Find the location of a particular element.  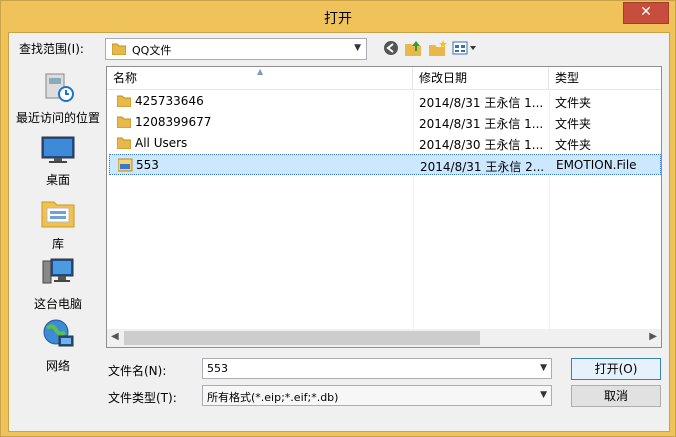

place-label: 网络 is located at coordinates (57, 366).